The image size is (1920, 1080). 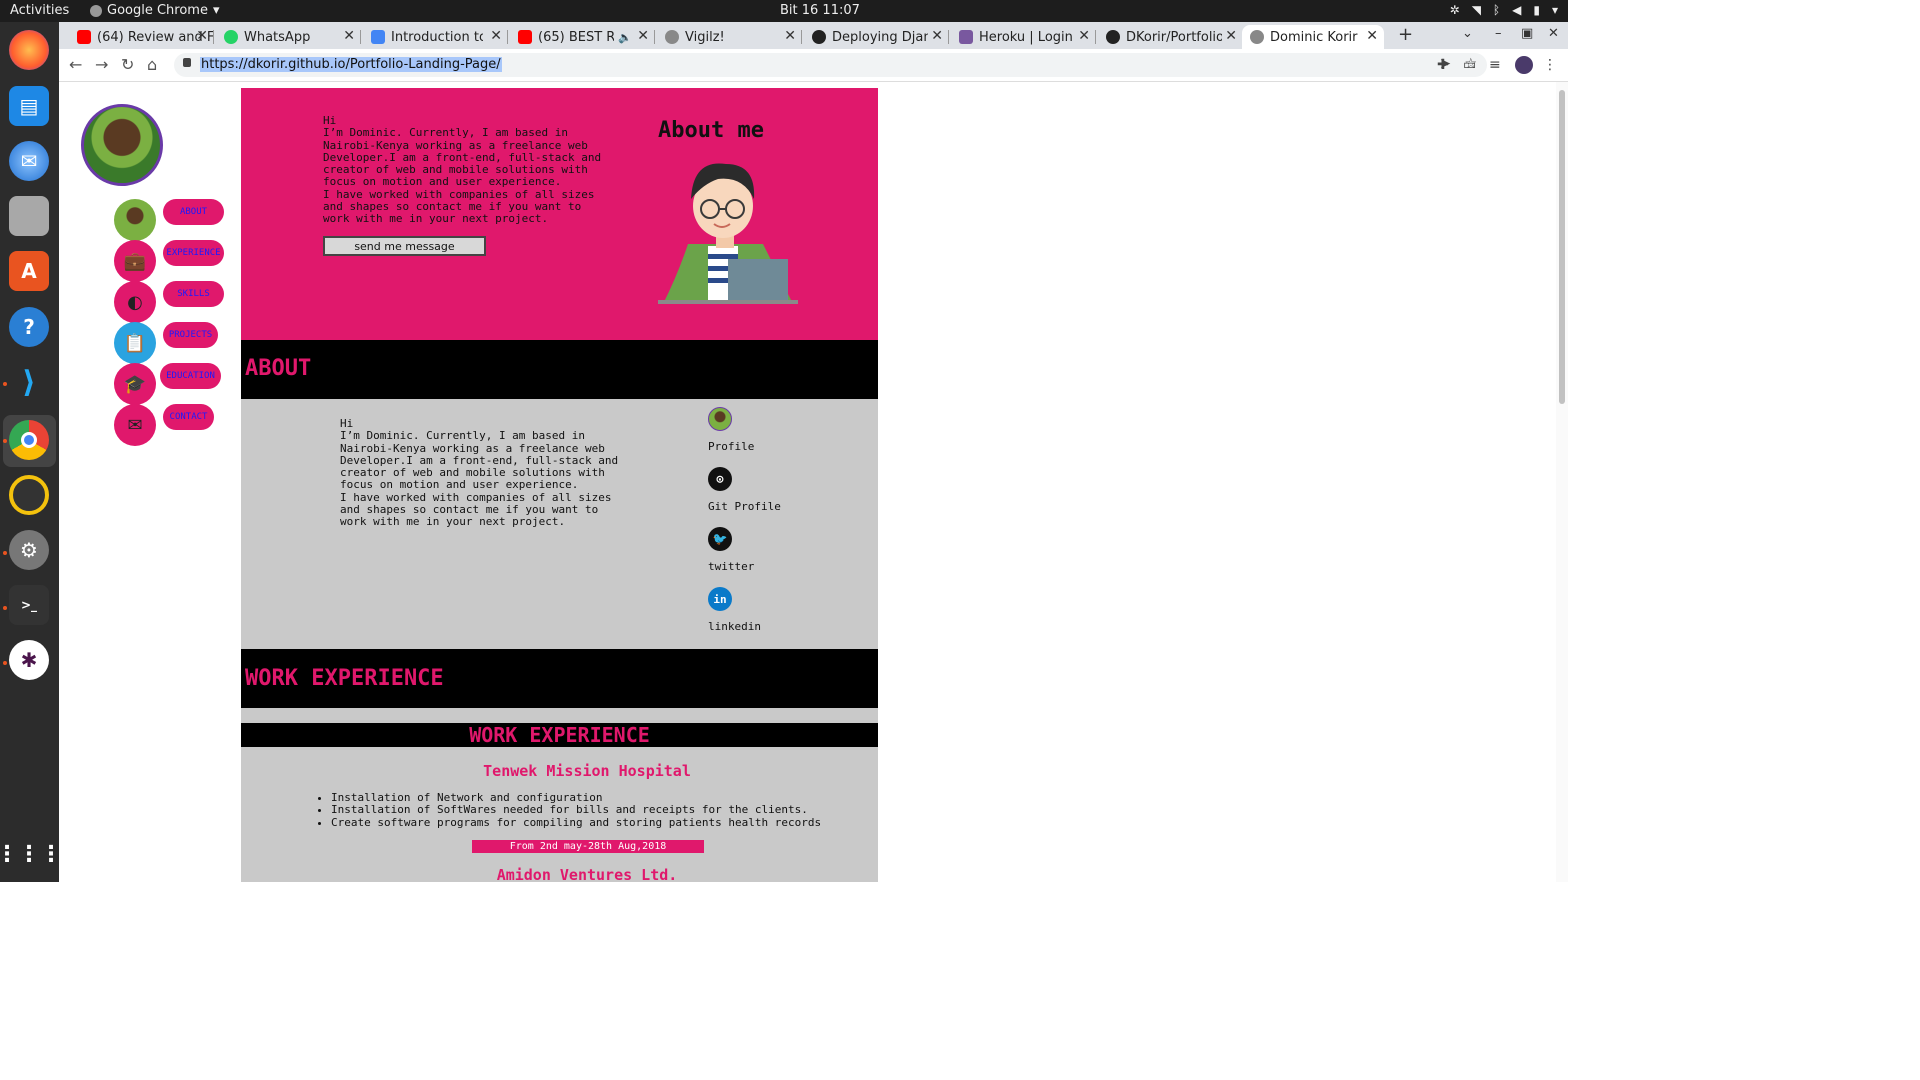 I want to click on new-tab-button: +, so click(x=1405, y=34).